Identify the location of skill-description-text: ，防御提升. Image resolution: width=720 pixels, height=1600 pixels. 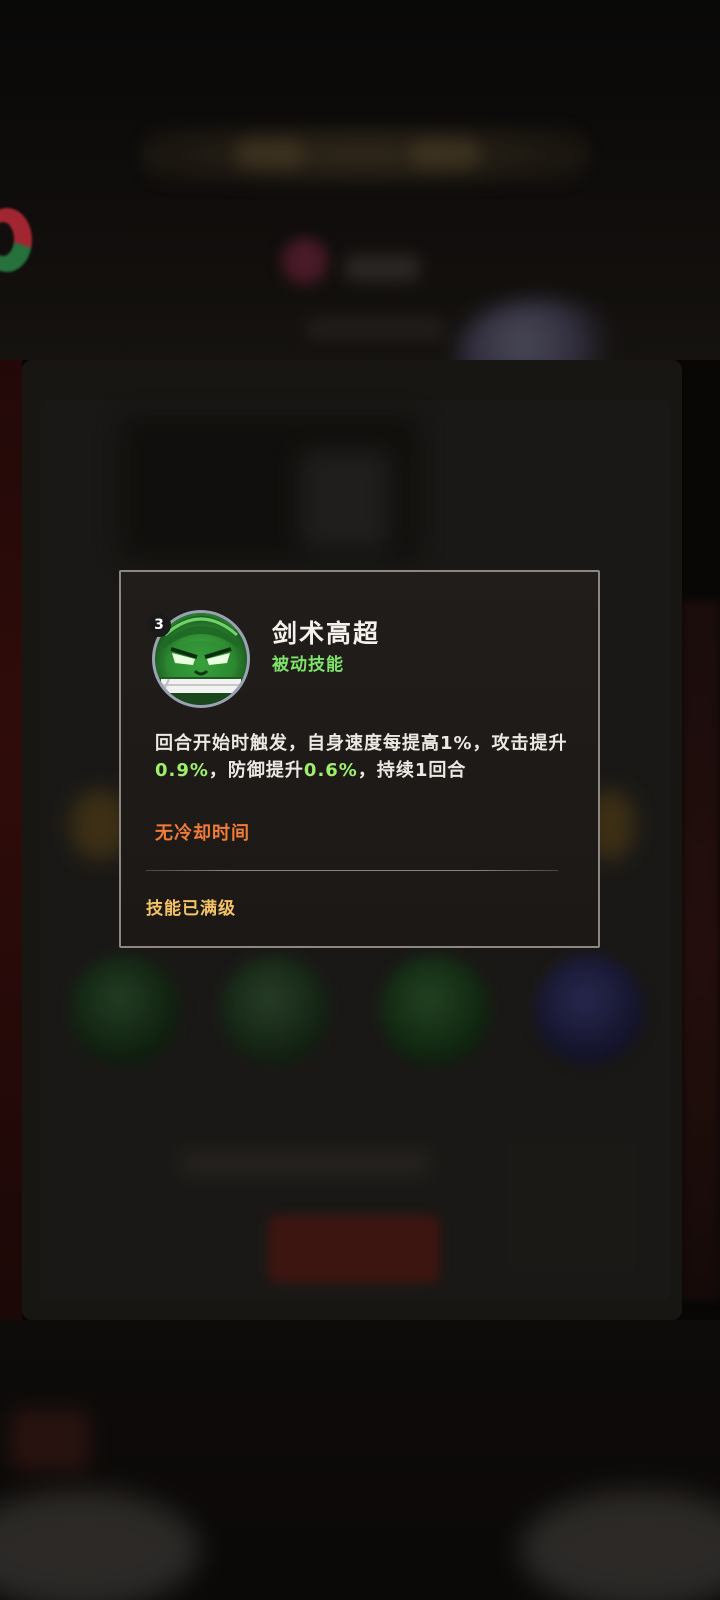
(256, 770).